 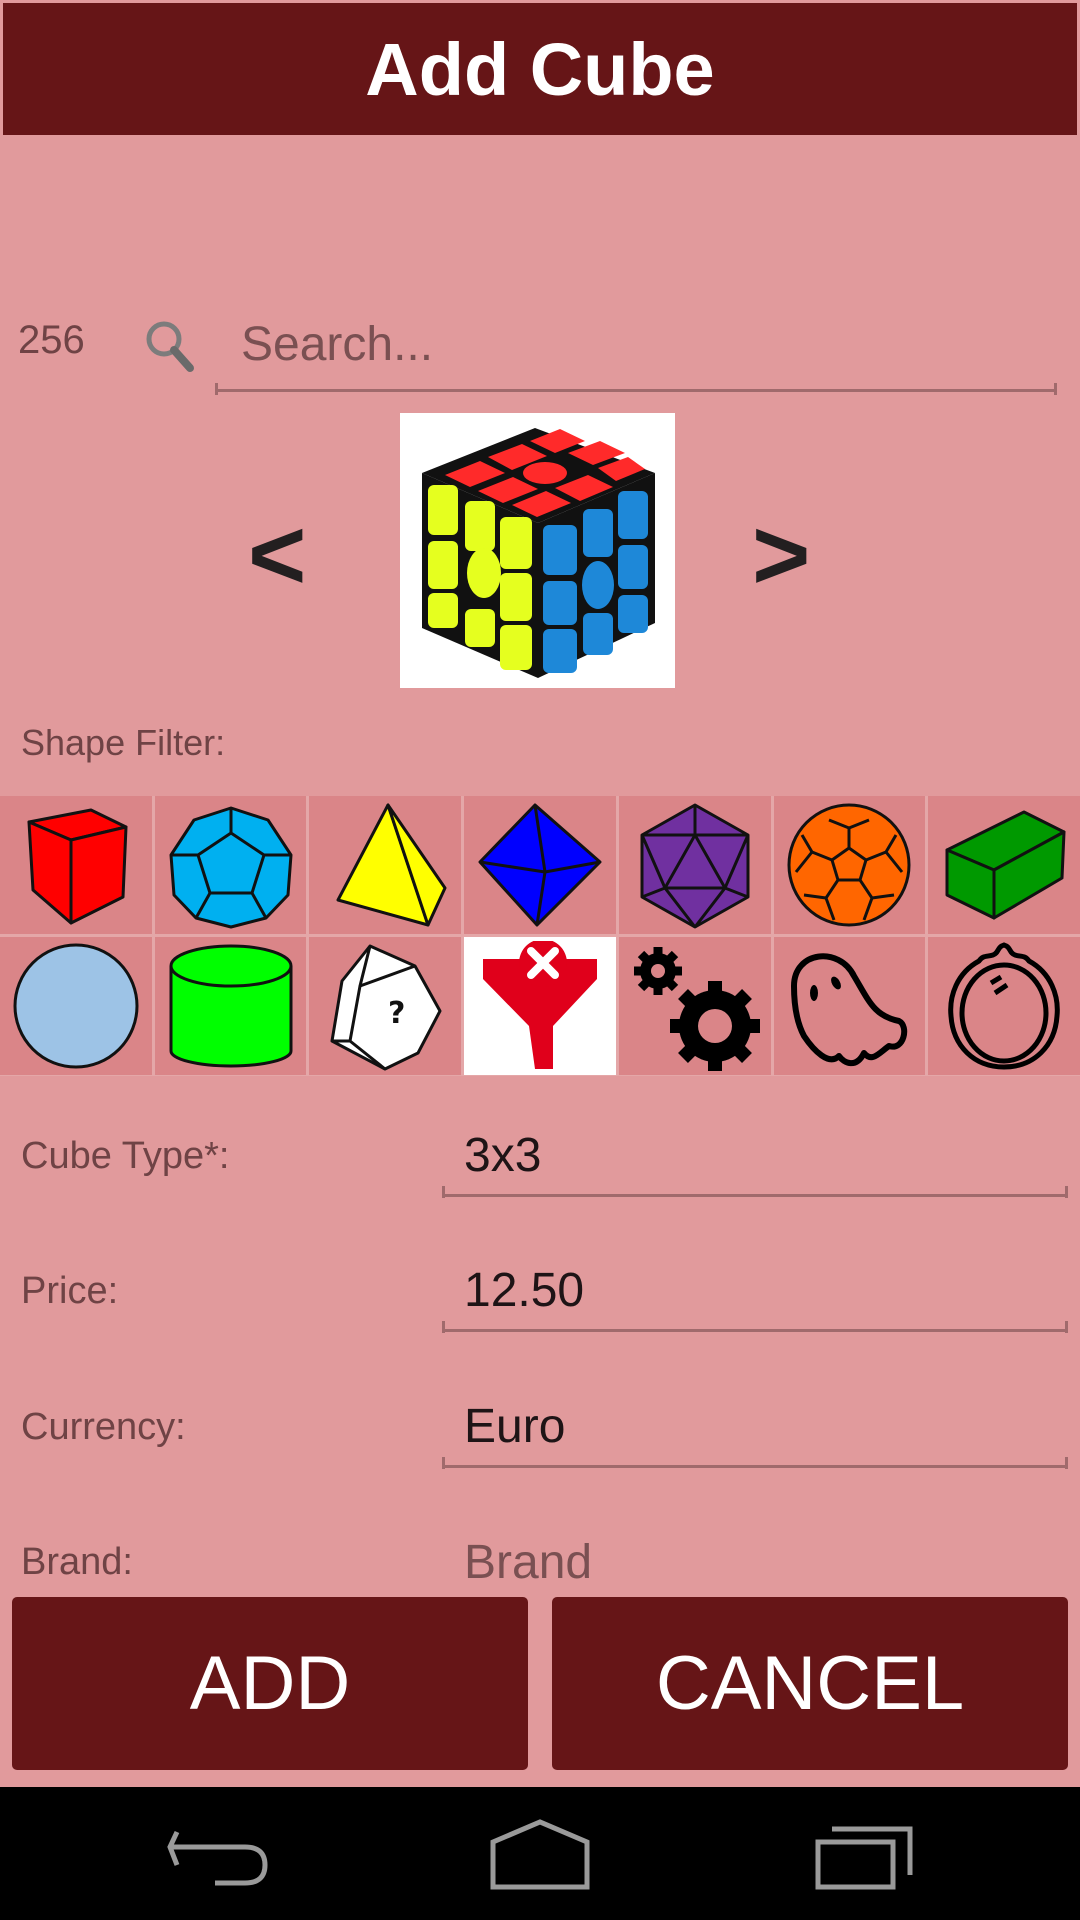 What do you see at coordinates (277, 555) in the screenshot?
I see `previous-image-button: <` at bounding box center [277, 555].